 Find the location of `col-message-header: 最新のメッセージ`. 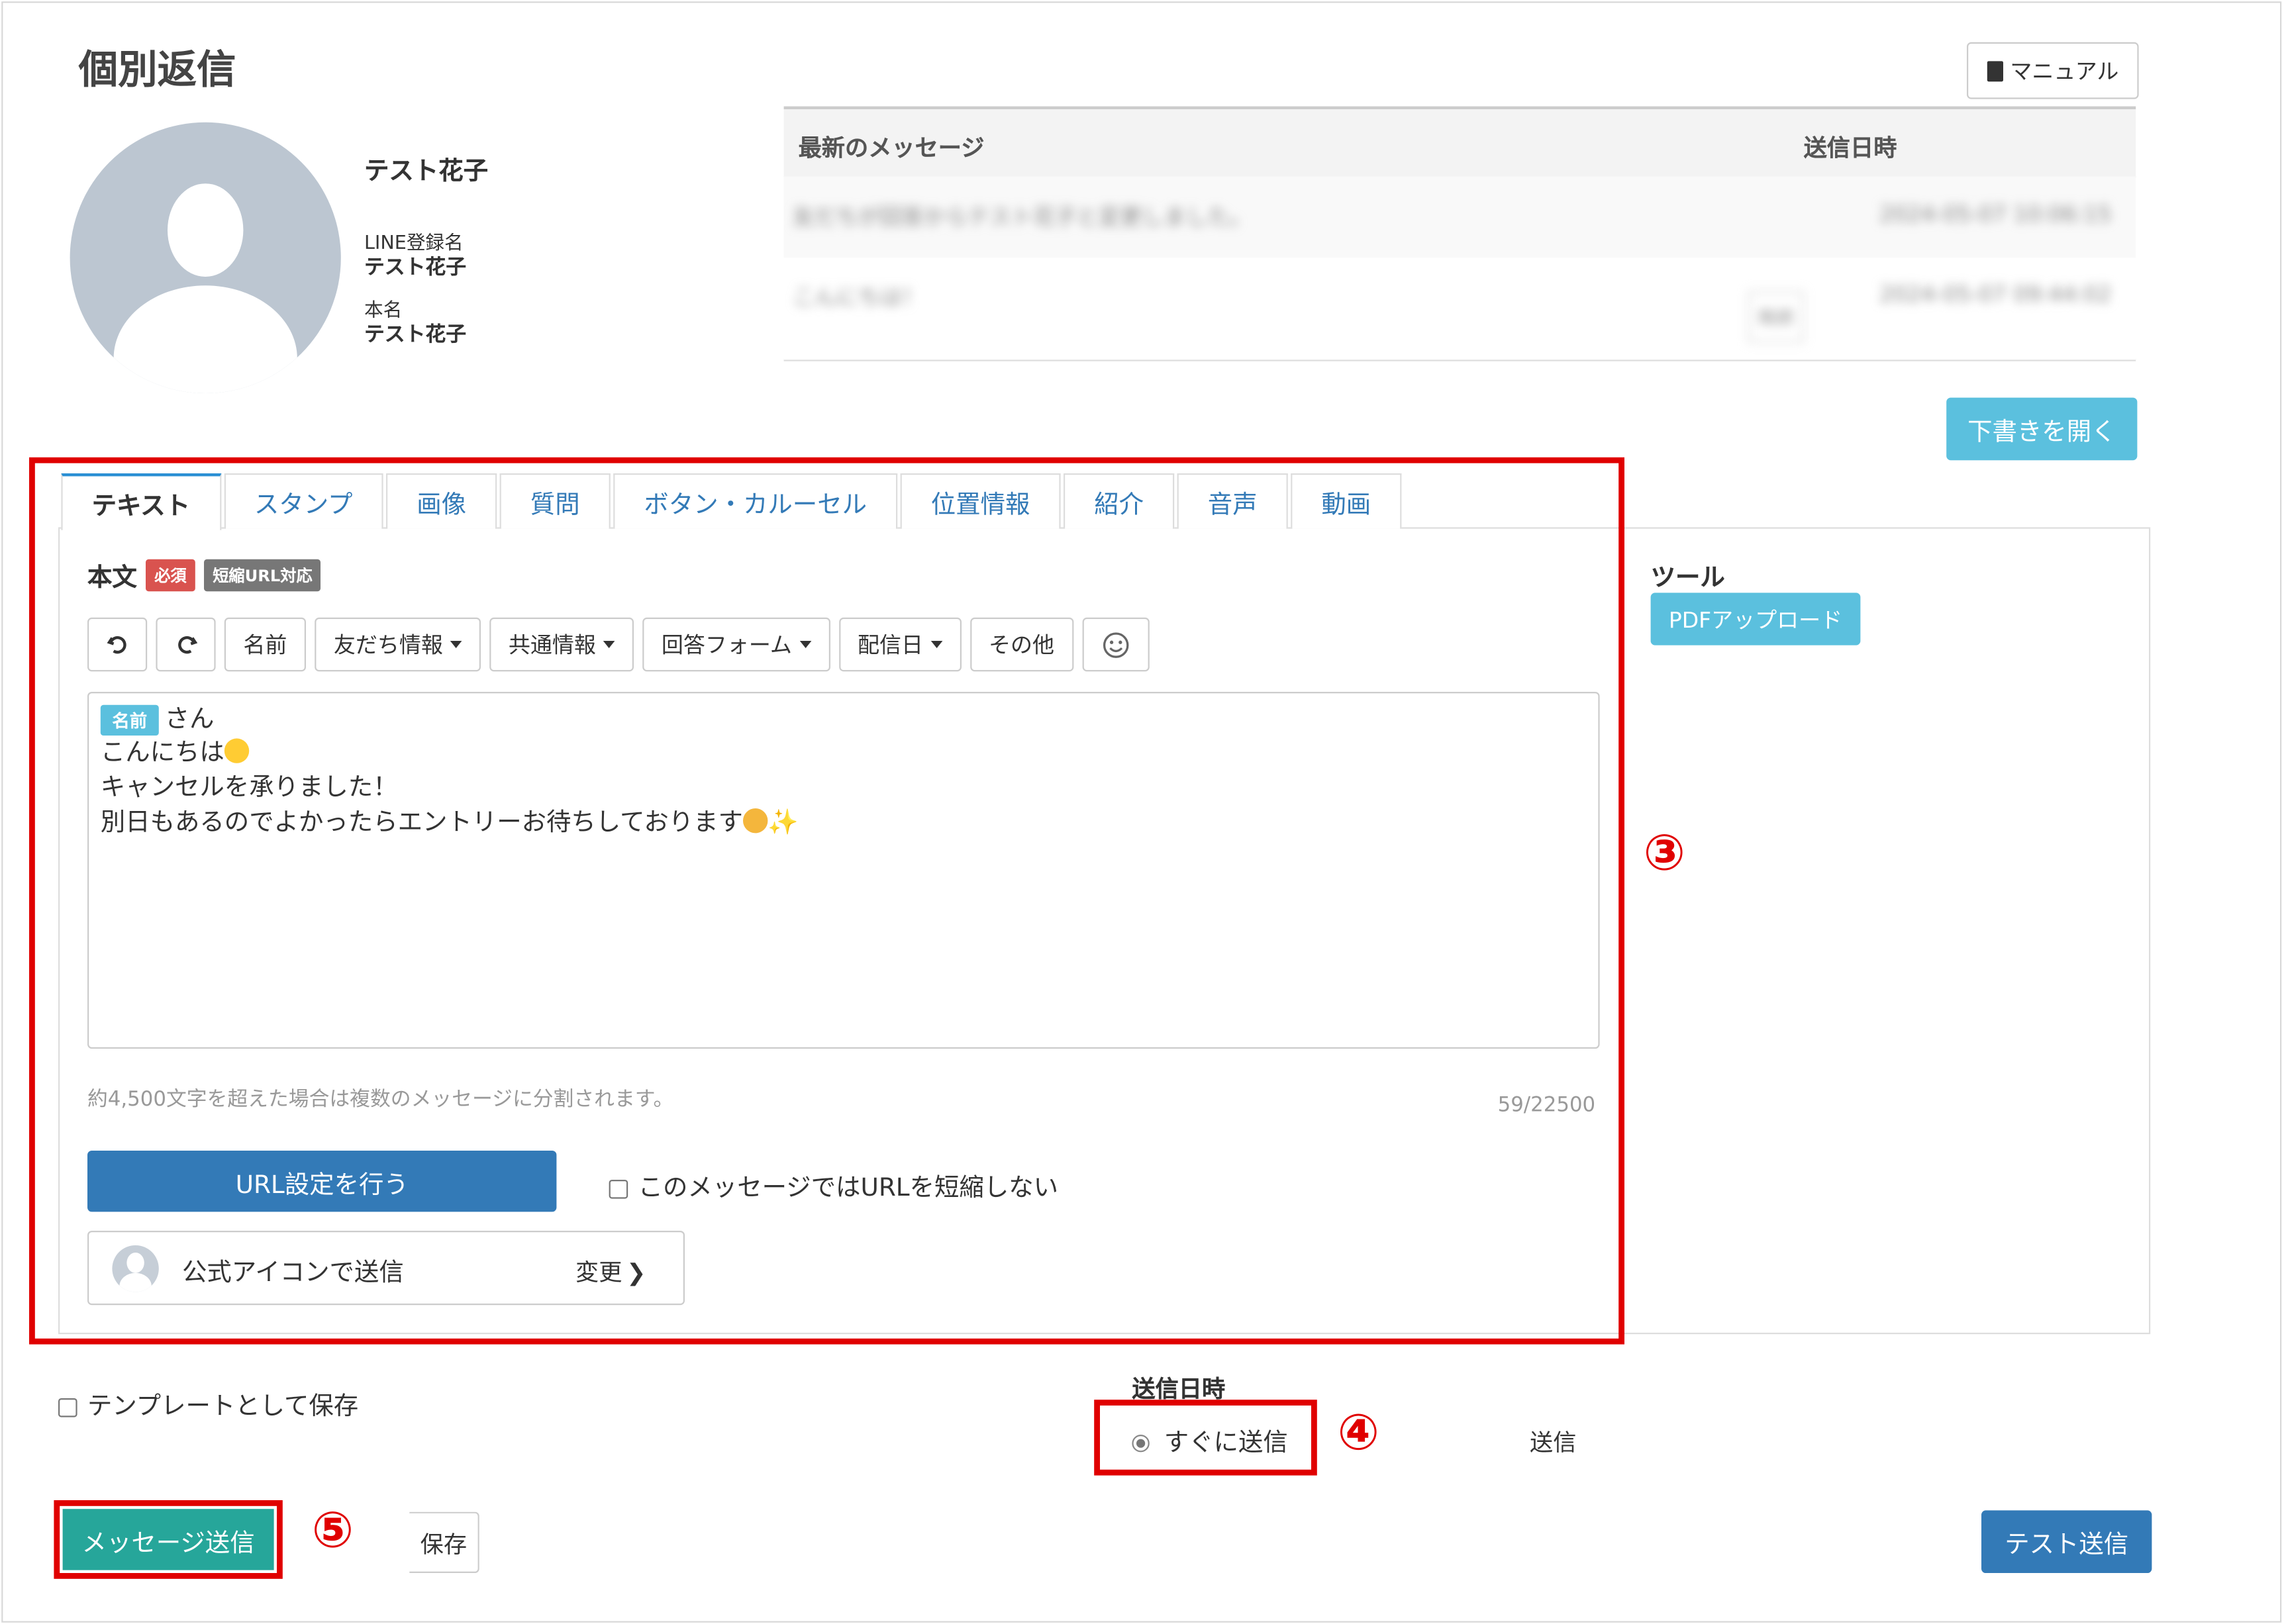

col-message-header: 最新のメッセージ is located at coordinates (892, 148).